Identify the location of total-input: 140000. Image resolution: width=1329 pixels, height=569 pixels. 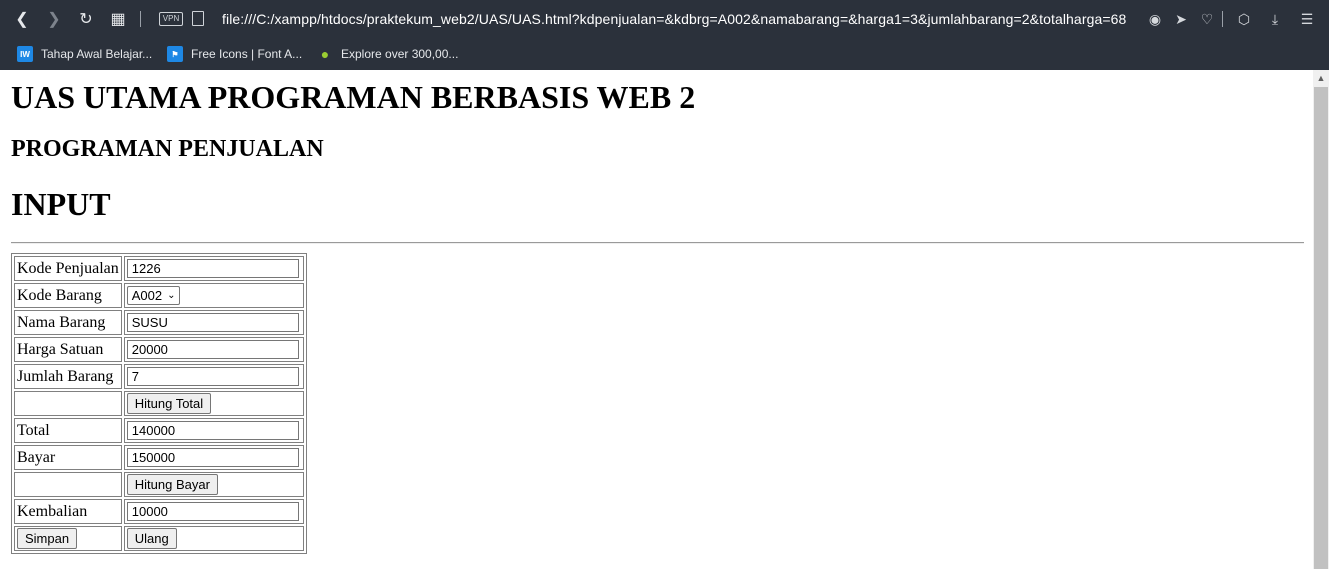
(212, 430).